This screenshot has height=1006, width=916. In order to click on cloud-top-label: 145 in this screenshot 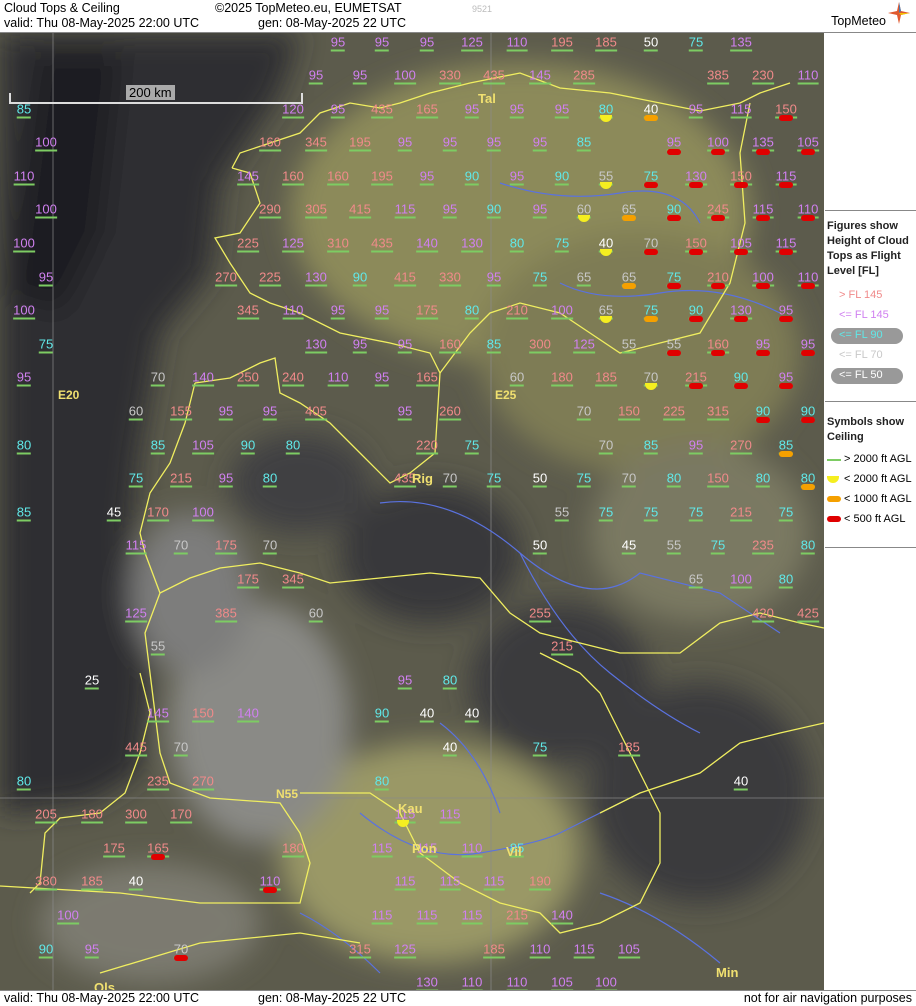, I will do `click(248, 177)`.